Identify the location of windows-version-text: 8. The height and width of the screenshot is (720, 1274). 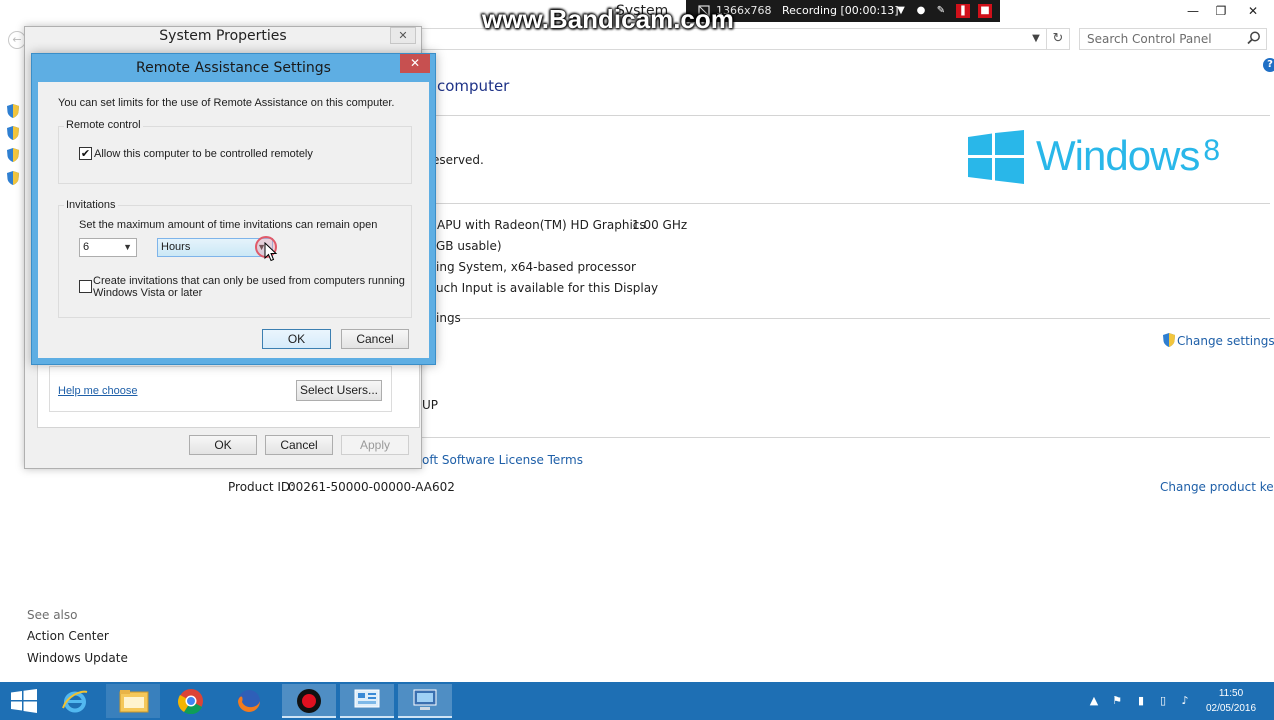
(1211, 150).